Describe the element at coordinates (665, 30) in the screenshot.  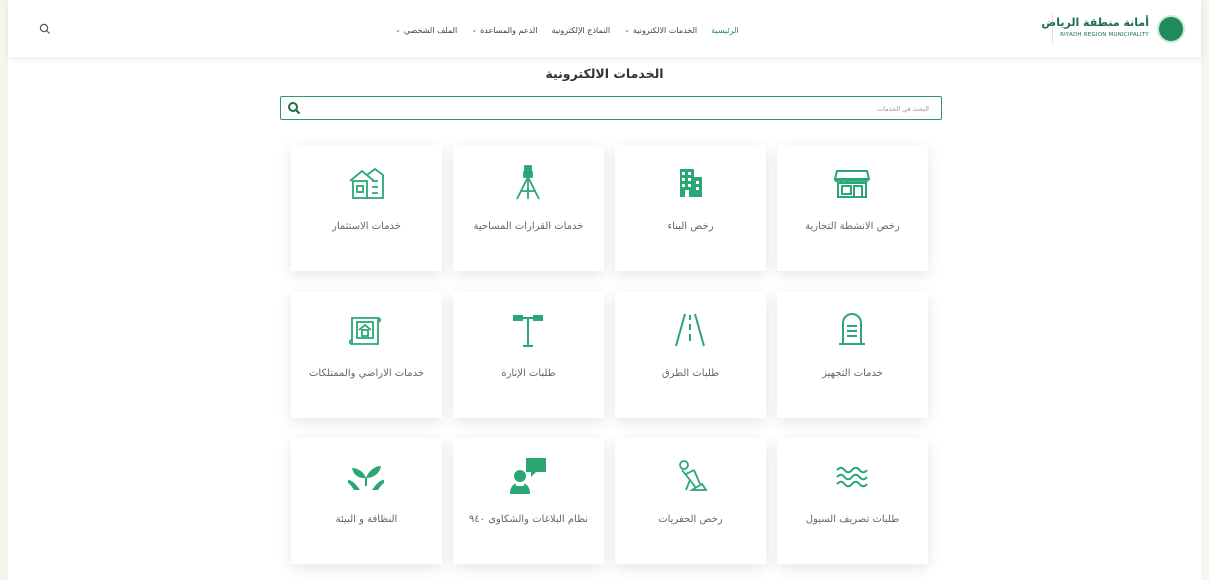
I see `nav-item-label: الخدمات الالكترونية` at that location.